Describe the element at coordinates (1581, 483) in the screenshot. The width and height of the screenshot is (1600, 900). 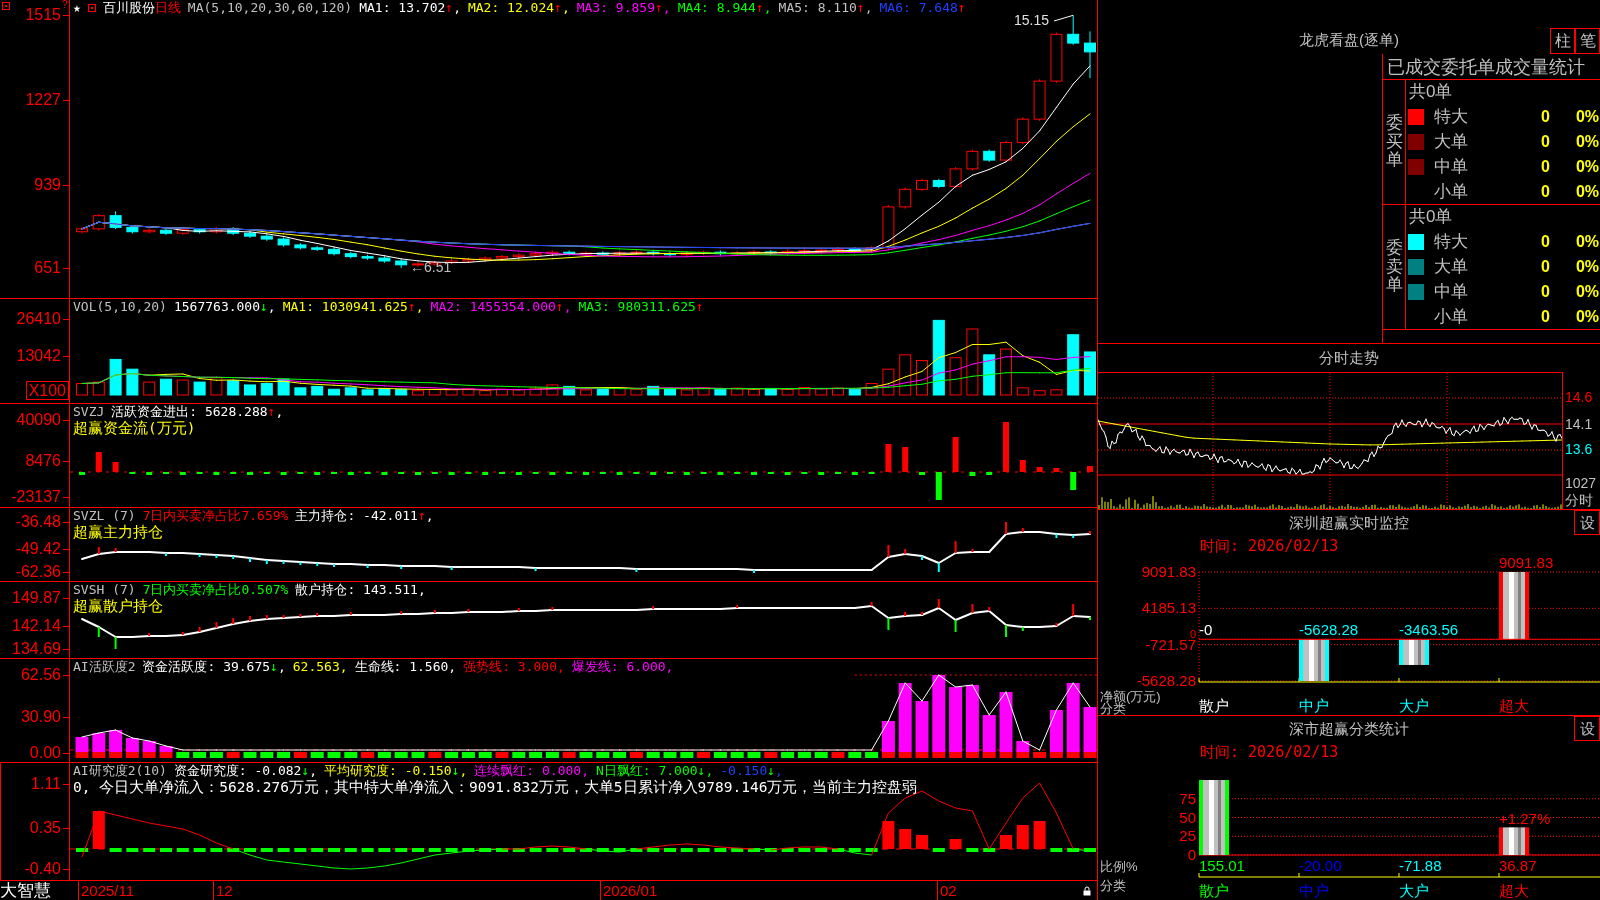
I see `axis-label: 1027` at that location.